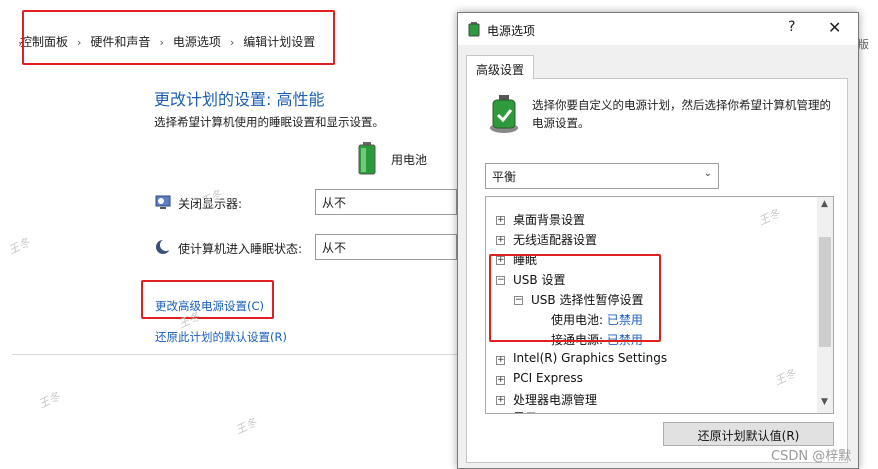 The width and height of the screenshot is (878, 469). Describe the element at coordinates (658, 29) in the screenshot. I see `dialog-titlebar: 电源选项 ? ✕` at that location.